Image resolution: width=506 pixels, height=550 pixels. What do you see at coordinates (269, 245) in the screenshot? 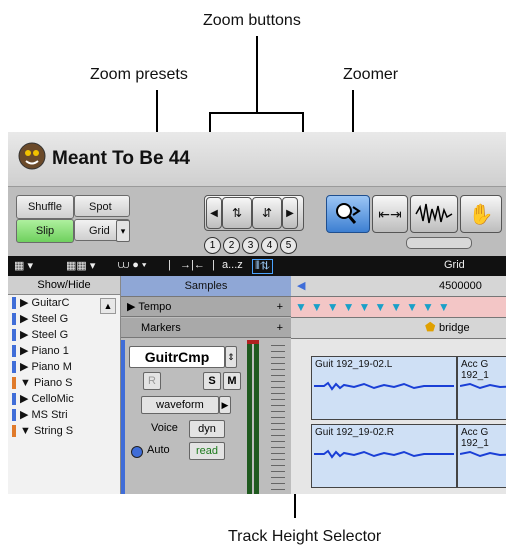
I see `zoom-preset-4: 4` at bounding box center [269, 245].